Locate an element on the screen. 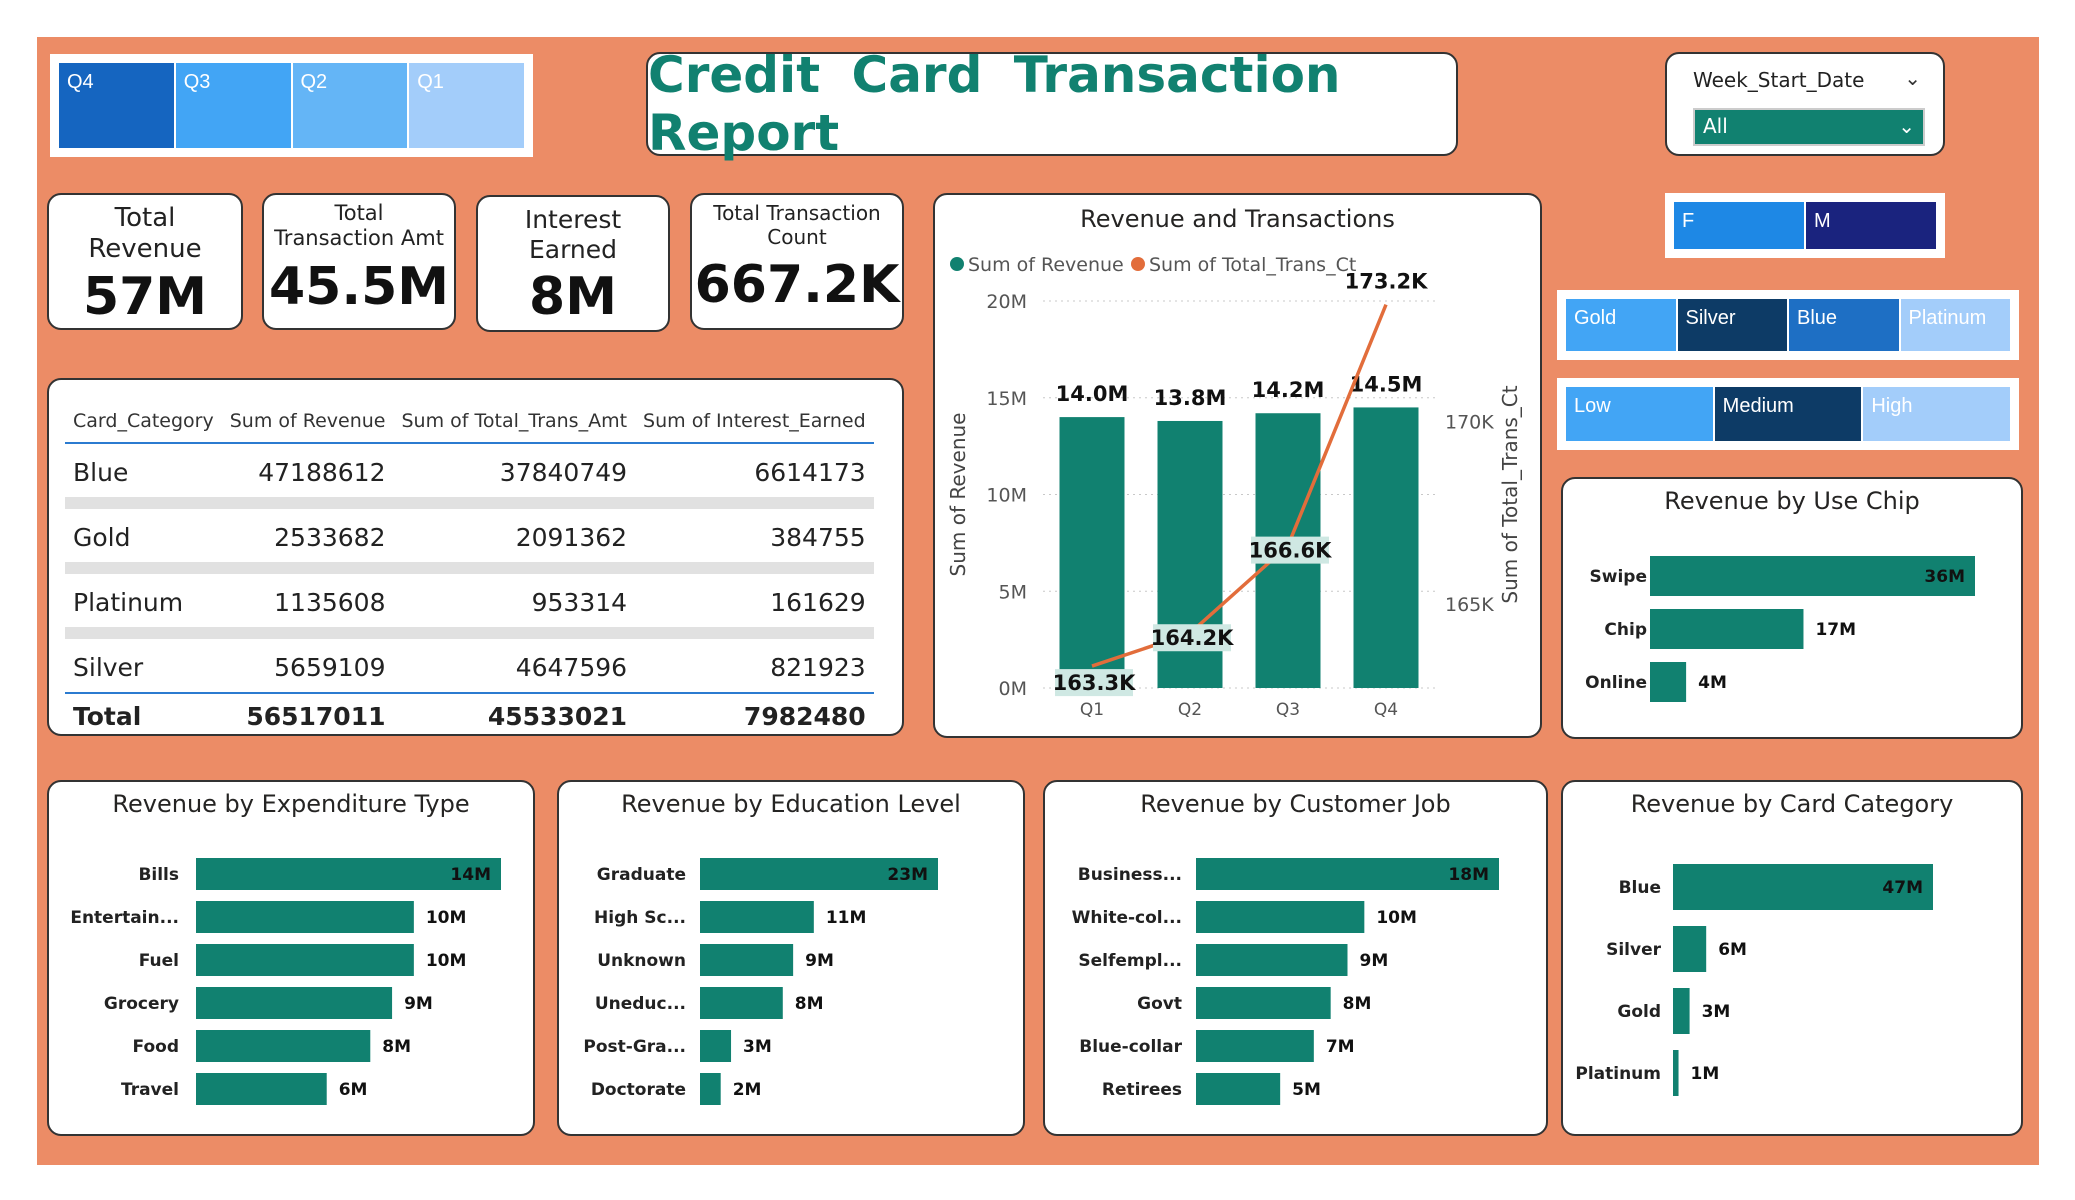 The image size is (2075, 1200). bar-q4 is located at coordinates (1386, 547).